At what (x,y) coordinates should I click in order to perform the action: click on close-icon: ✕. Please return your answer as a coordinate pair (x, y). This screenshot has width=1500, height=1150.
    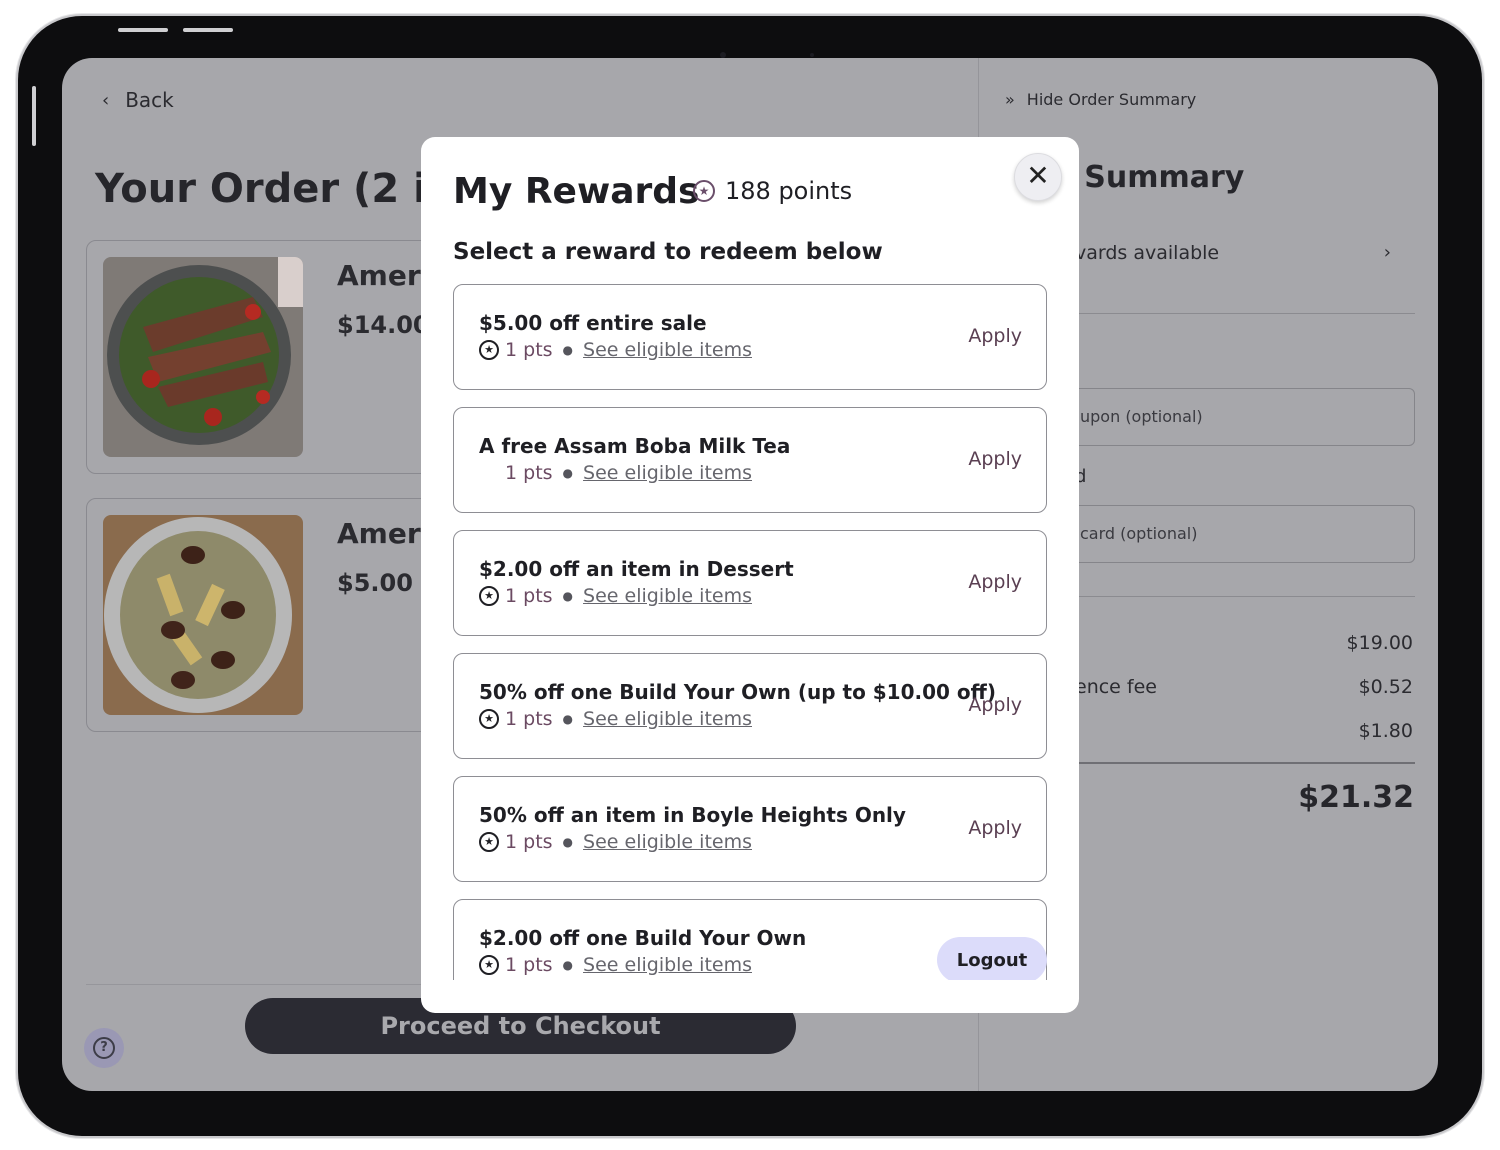
    Looking at the image, I should click on (1038, 175).